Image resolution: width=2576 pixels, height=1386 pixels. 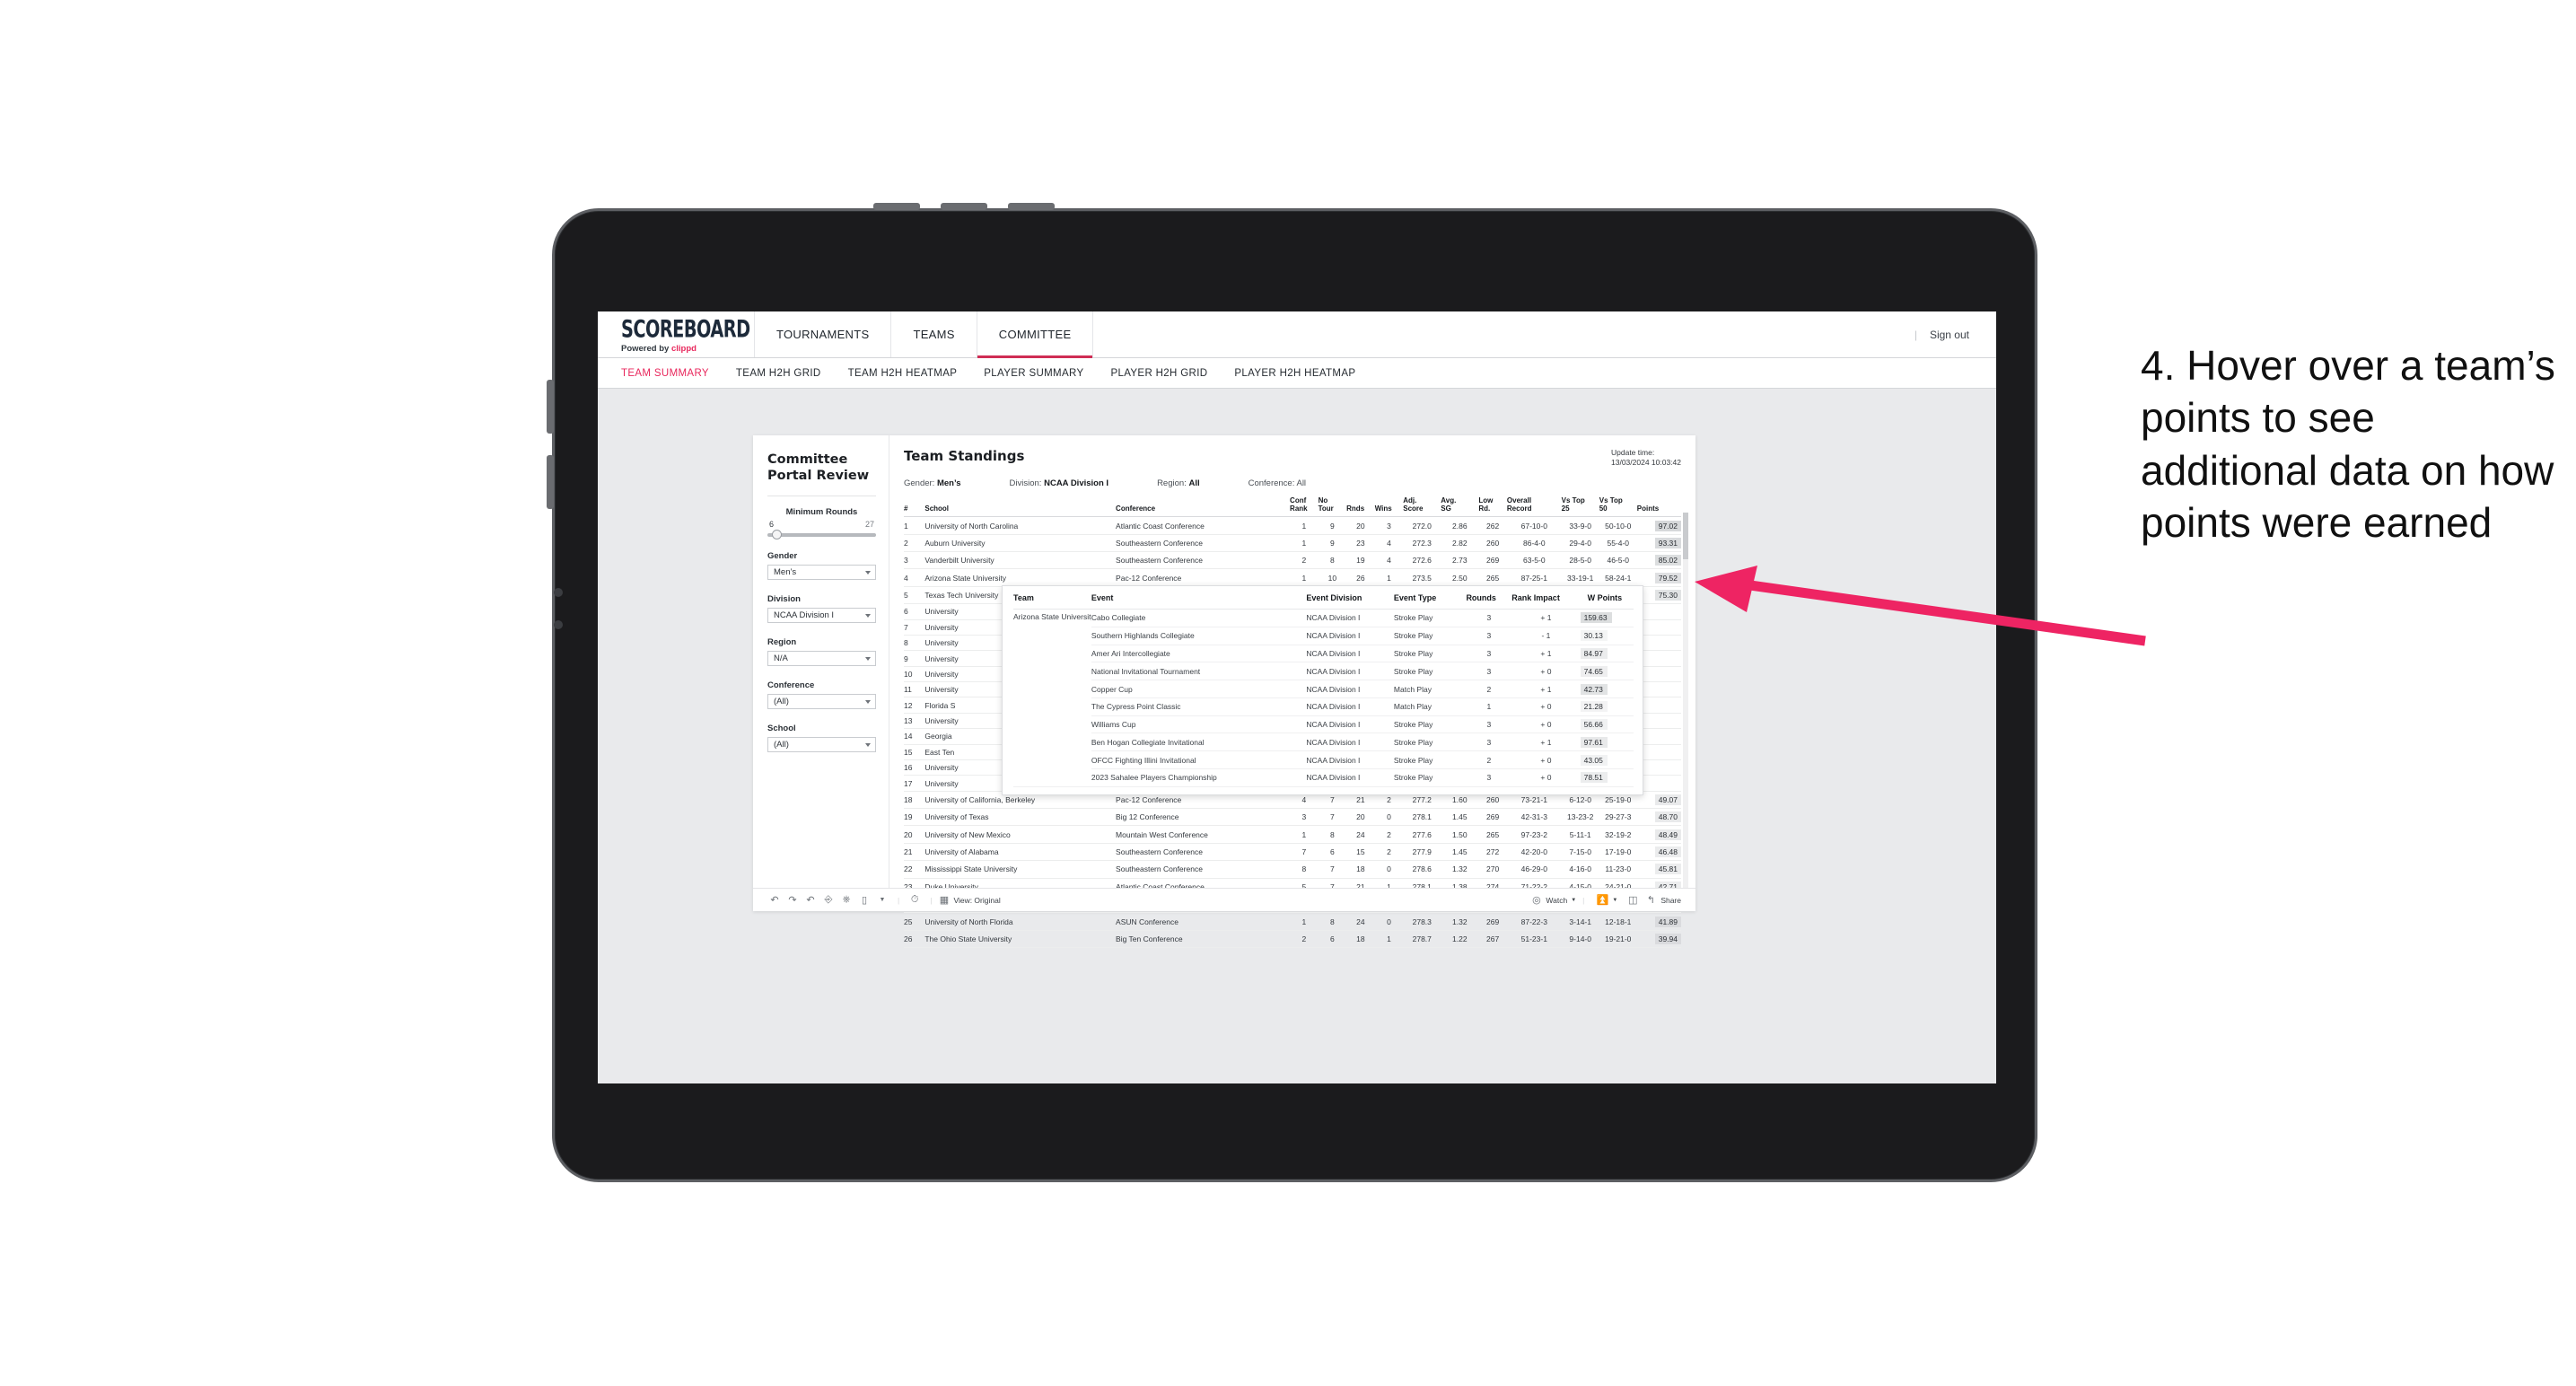 I want to click on points-value: 48.49, so click(x=1667, y=835).